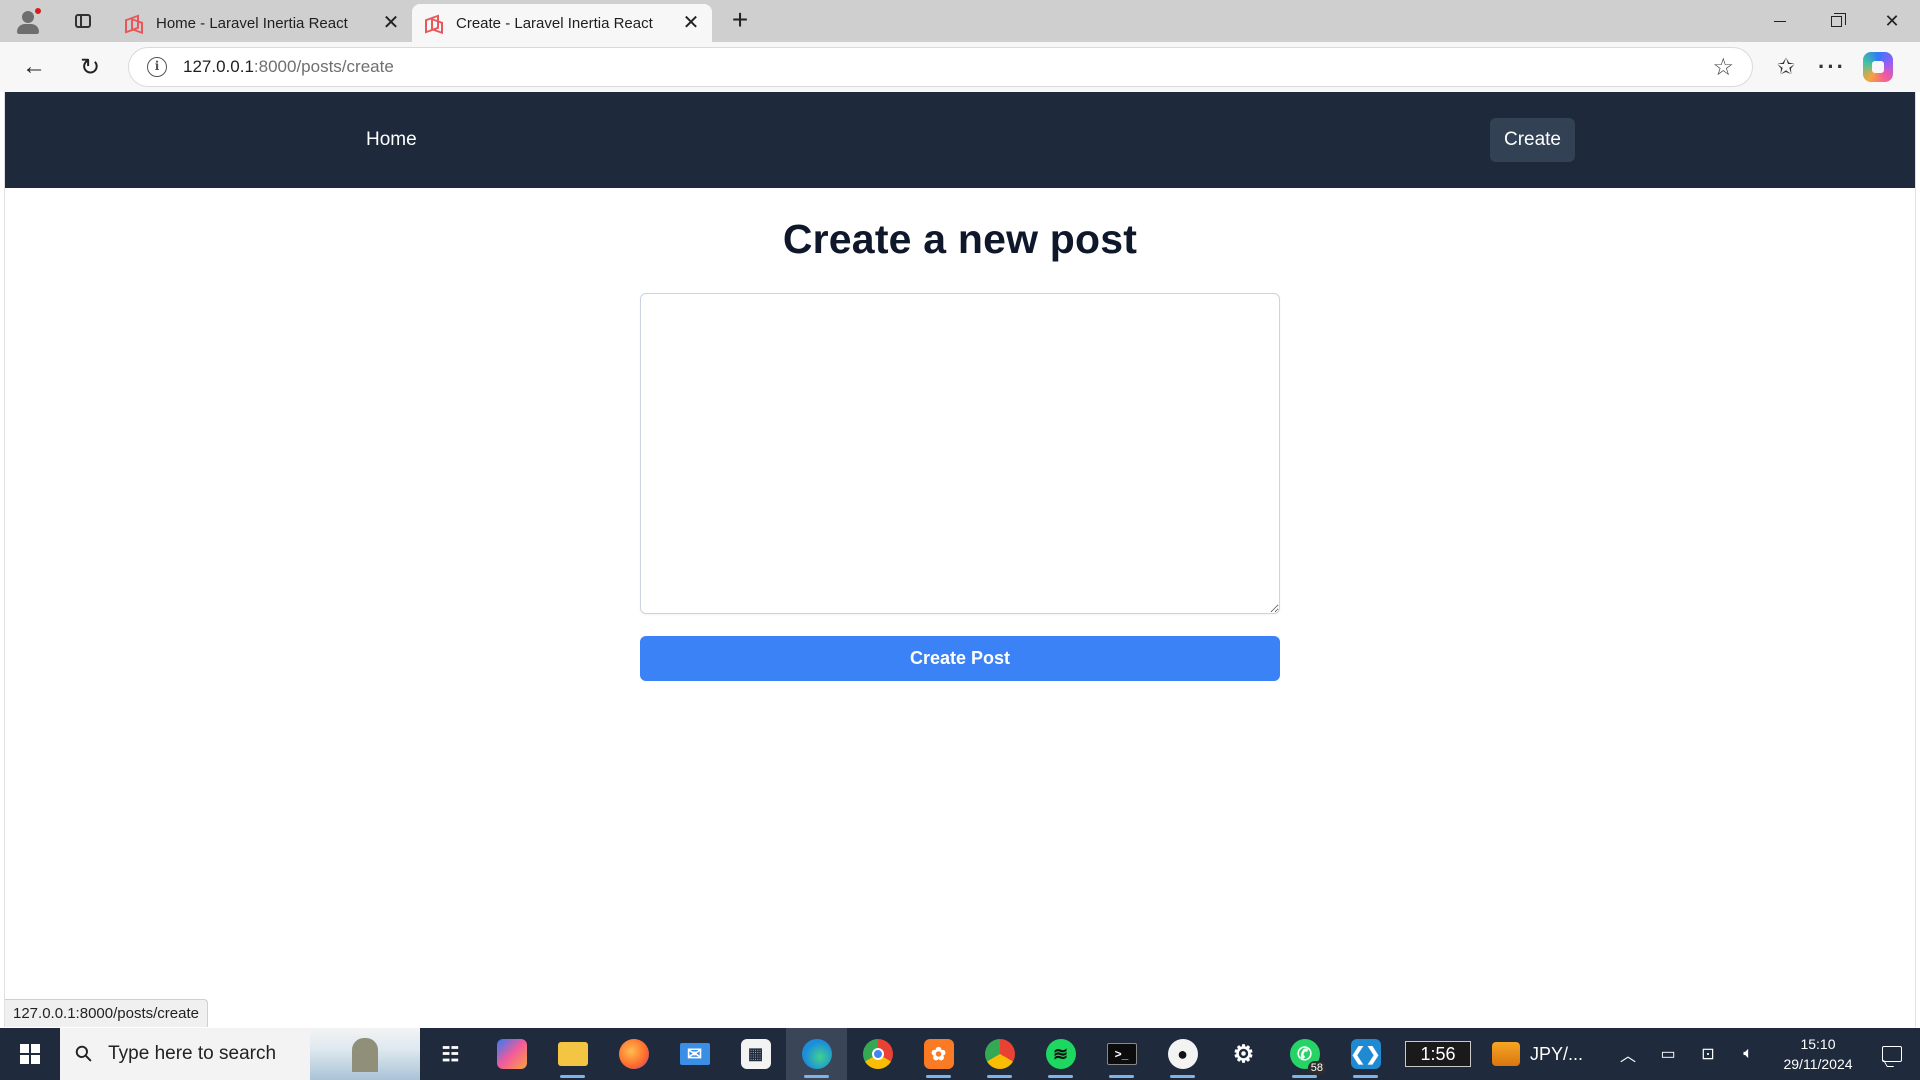  I want to click on window-controls: ✕, so click(1836, 21).